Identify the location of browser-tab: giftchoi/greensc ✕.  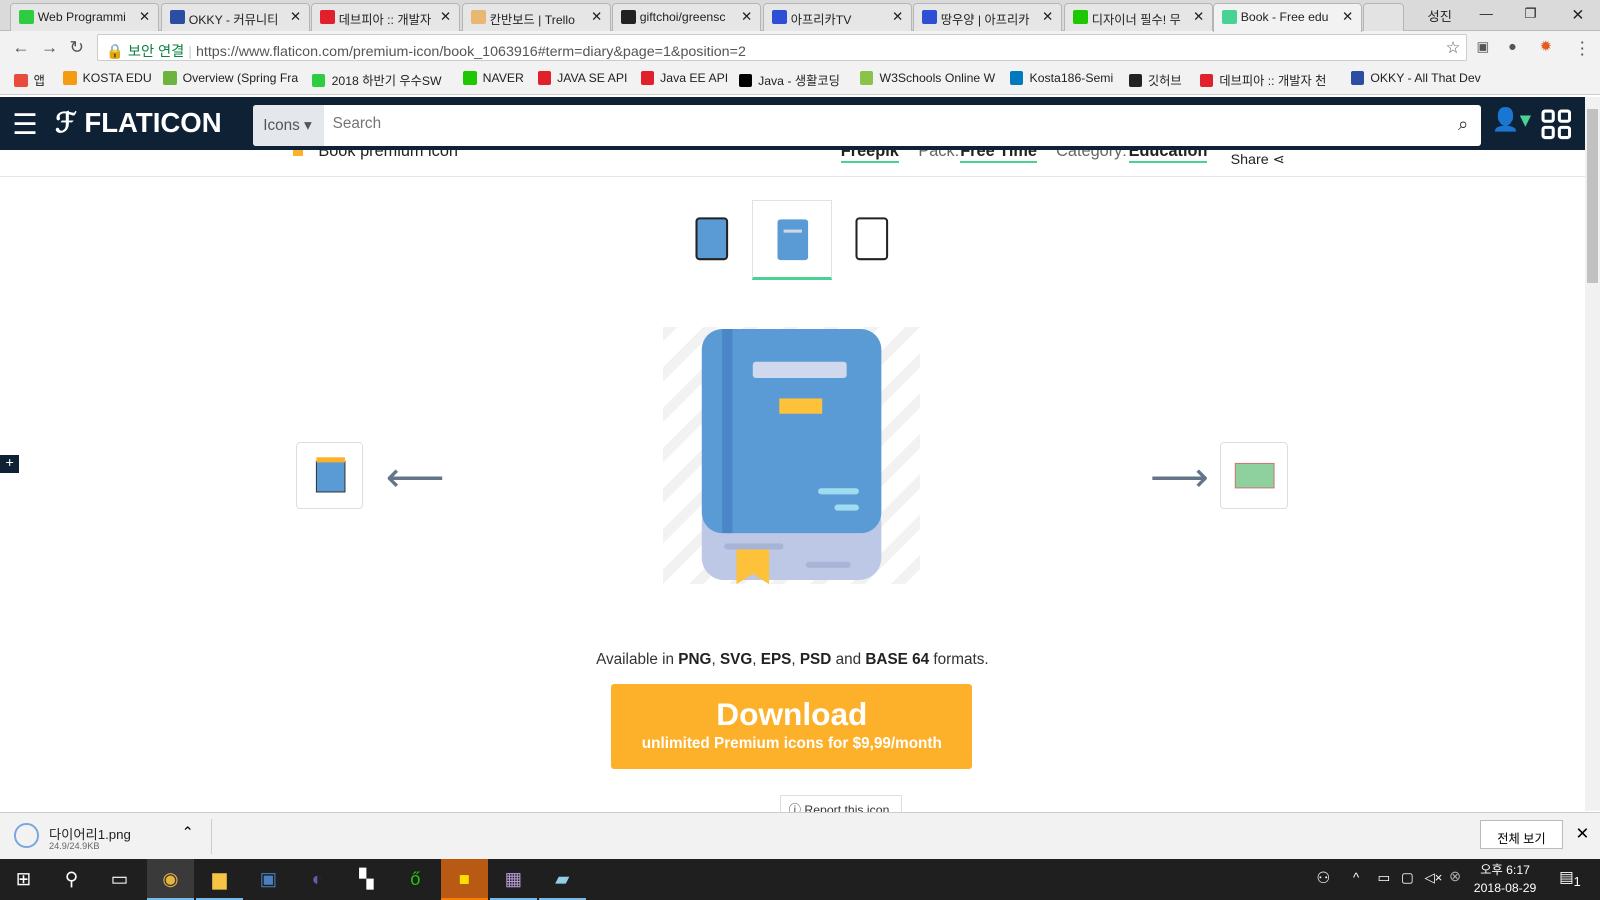
(687, 17).